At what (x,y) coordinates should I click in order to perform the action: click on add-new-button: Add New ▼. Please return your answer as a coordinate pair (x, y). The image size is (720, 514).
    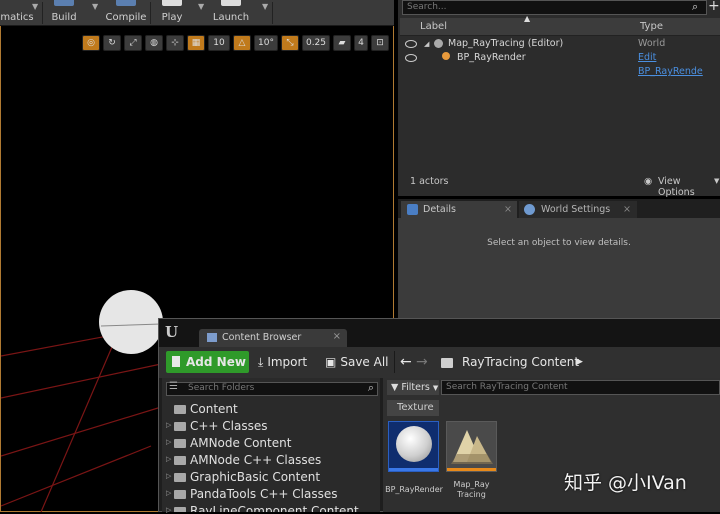
    Looking at the image, I should click on (207, 370).